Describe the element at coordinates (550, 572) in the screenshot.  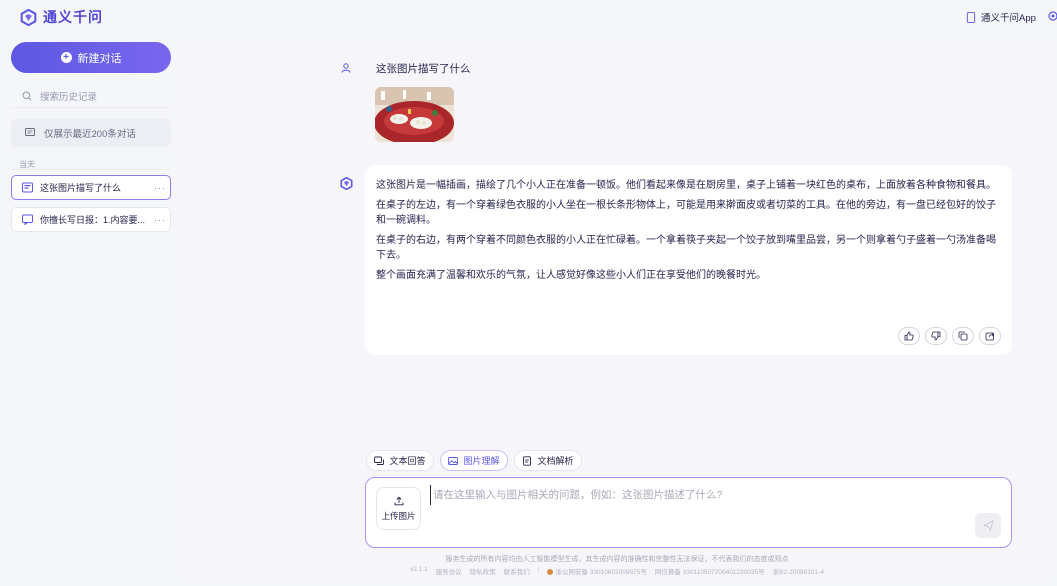
I see `police-badge-icon` at that location.